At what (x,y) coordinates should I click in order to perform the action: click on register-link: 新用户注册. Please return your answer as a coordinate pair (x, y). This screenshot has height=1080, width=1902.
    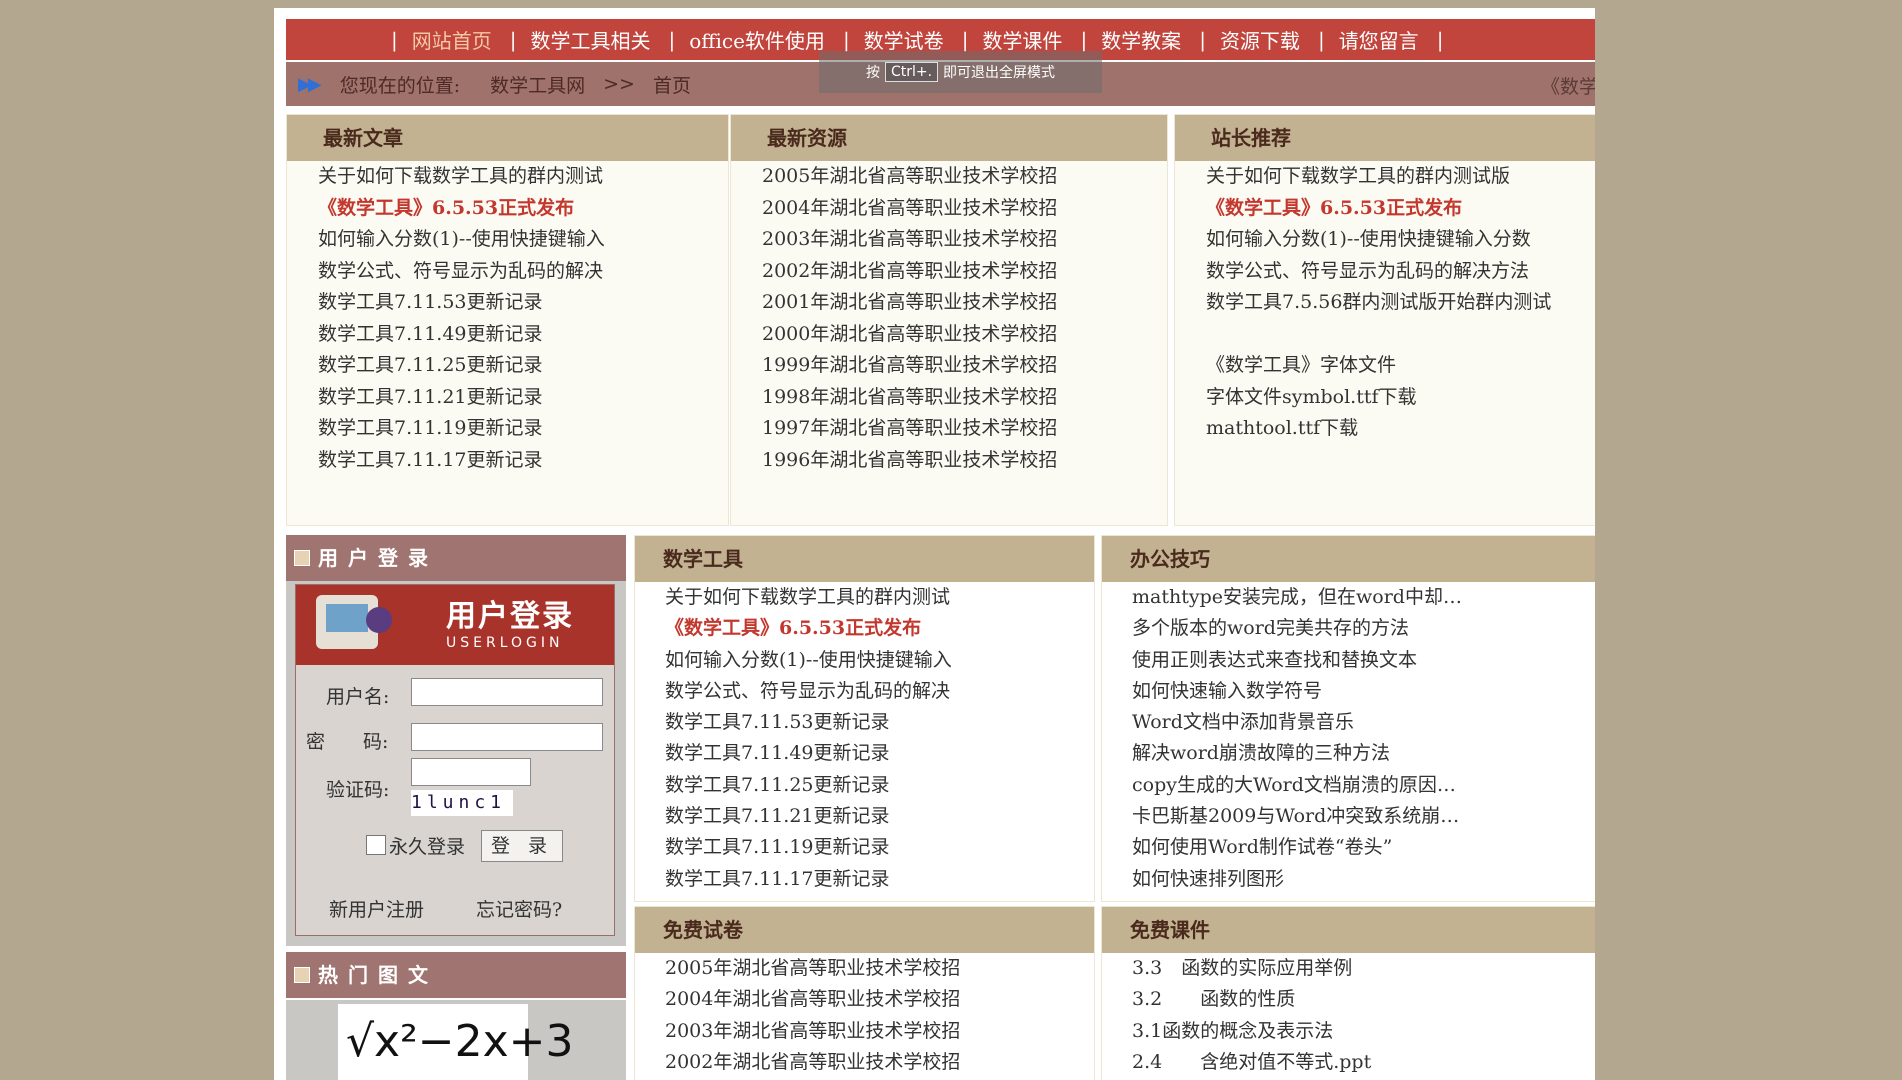
    Looking at the image, I should click on (376, 908).